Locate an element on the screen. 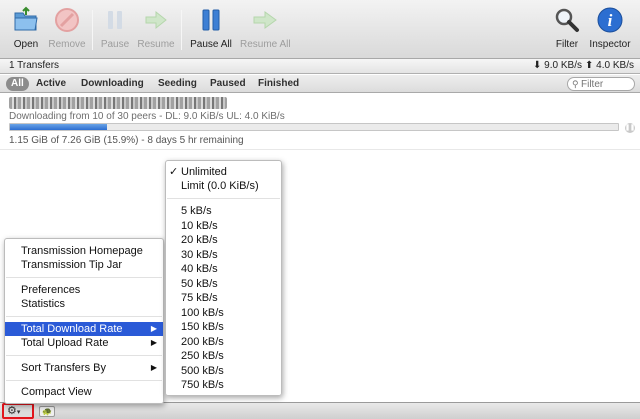  pause-icon is located at coordinates (115, 20).